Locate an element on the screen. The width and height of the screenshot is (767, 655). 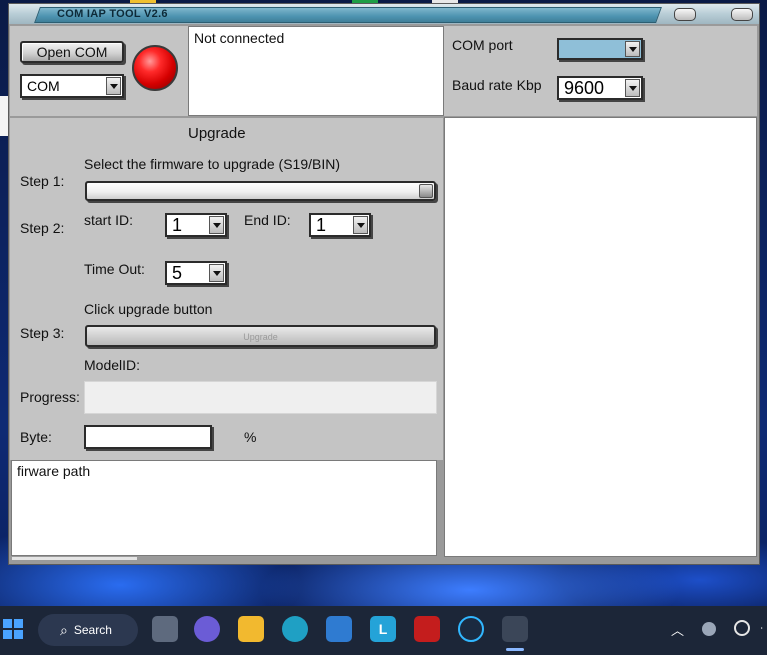
timeout-select: 5 is located at coordinates (196, 273).